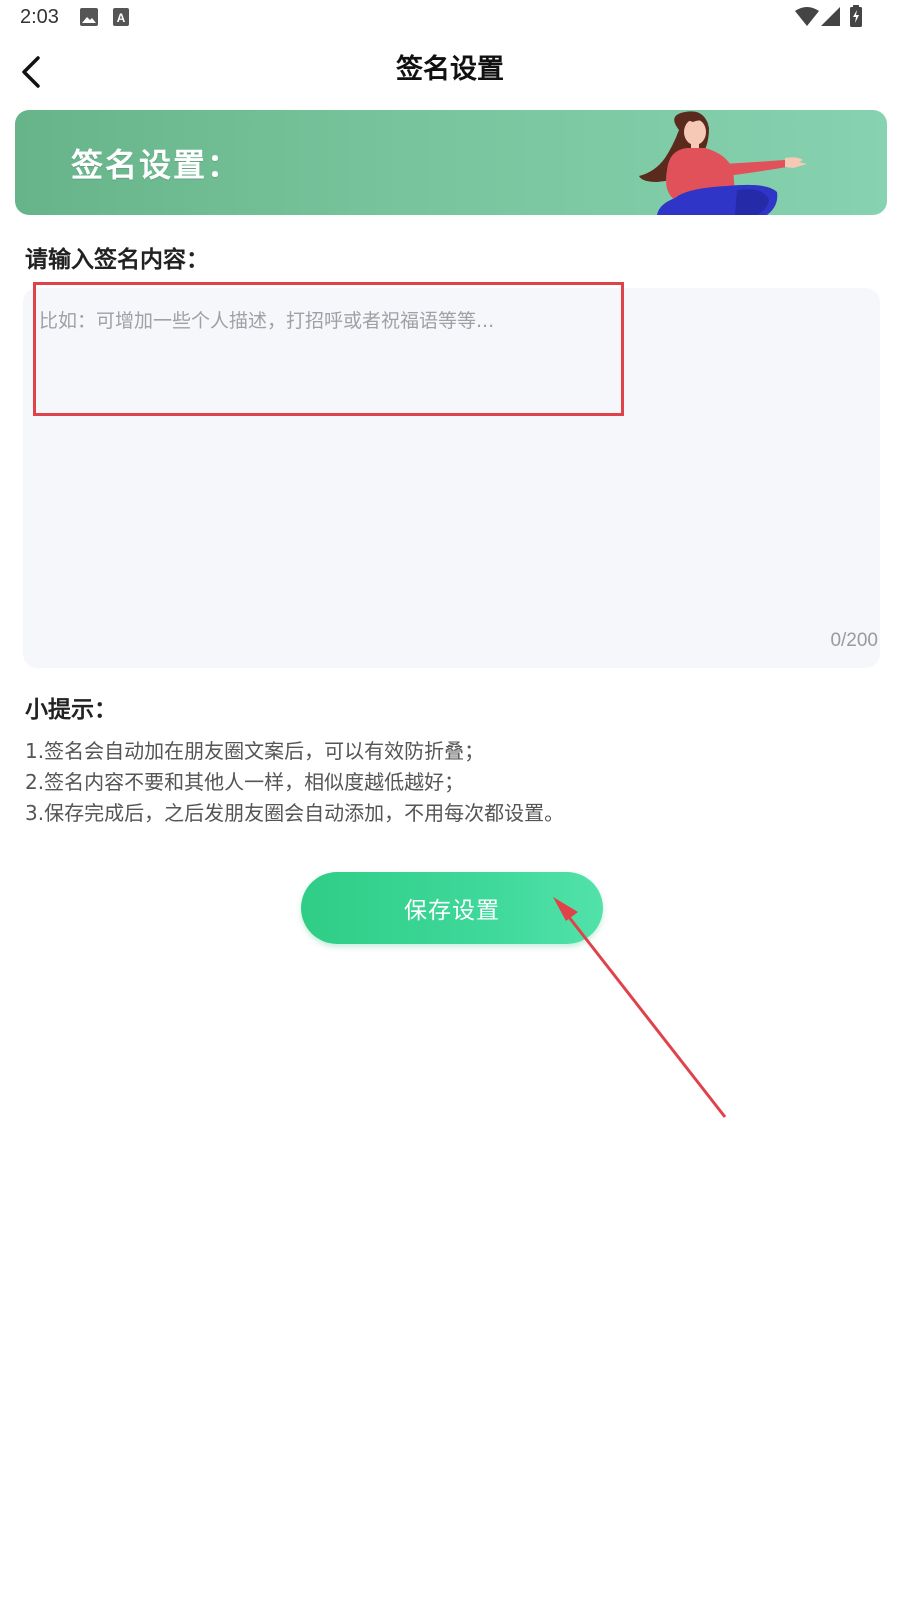 This screenshot has width=900, height=1600. I want to click on status-bar: 2:03 A, so click(450, 18).